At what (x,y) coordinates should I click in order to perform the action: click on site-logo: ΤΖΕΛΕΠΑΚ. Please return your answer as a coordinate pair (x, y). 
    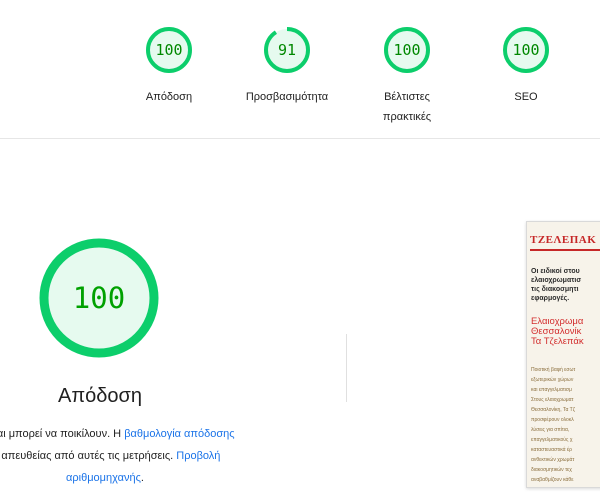
    Looking at the image, I should click on (563, 240).